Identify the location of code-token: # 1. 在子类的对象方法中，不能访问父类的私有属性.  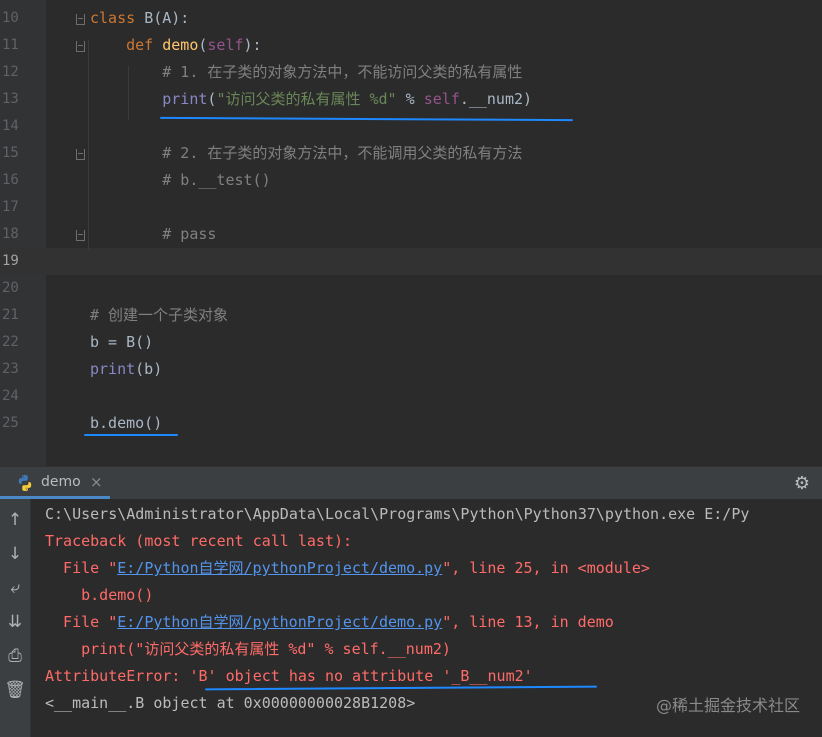
(306, 72).